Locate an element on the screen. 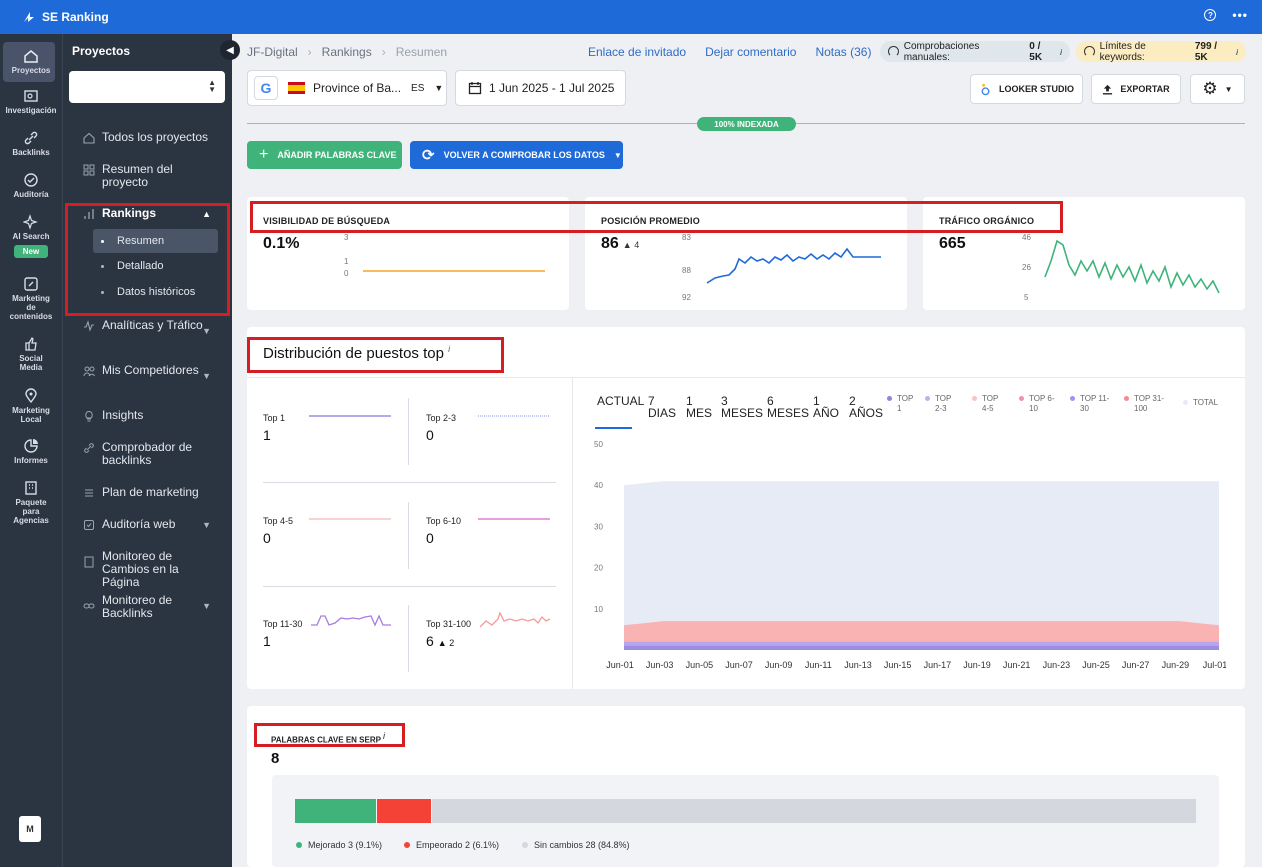 The image size is (1262, 867). upload-icon is located at coordinates (1108, 89).